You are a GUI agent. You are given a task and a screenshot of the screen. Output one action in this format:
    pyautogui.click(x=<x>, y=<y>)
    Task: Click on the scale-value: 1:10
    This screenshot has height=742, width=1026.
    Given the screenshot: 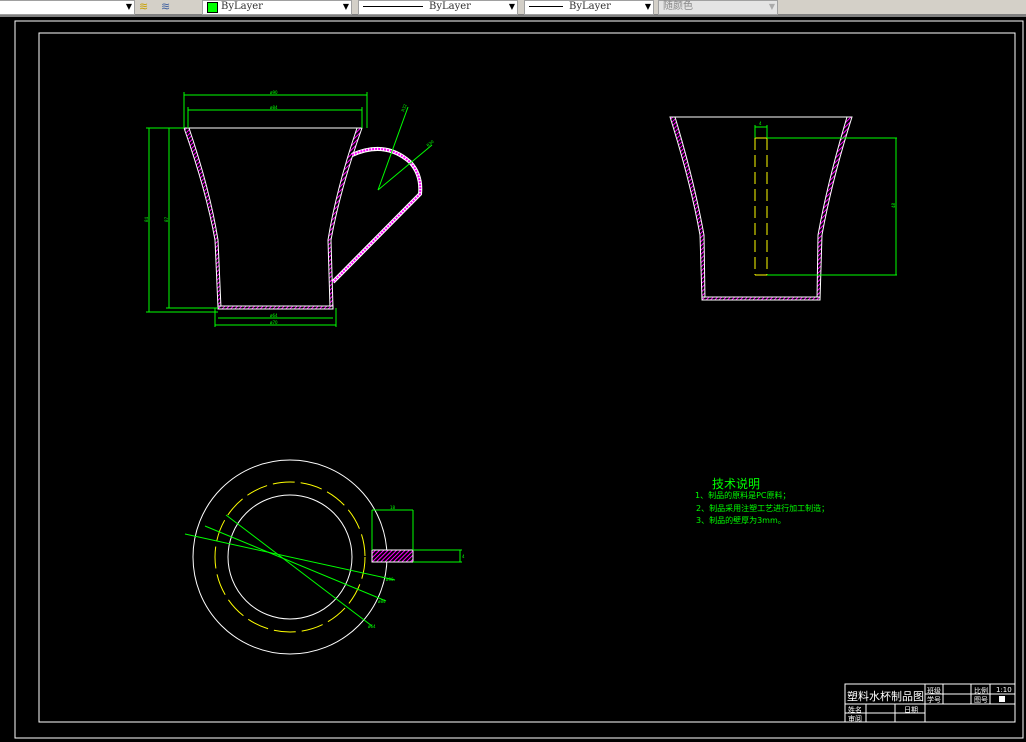 What is the action you would take?
    pyautogui.click(x=1004, y=690)
    